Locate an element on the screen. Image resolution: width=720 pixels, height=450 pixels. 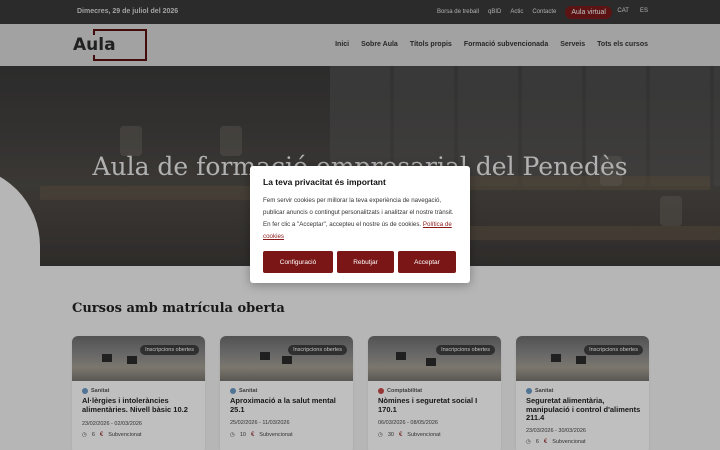
cookie-buttons: Configuració Rebutjar Acceptar is located at coordinates (359, 262).